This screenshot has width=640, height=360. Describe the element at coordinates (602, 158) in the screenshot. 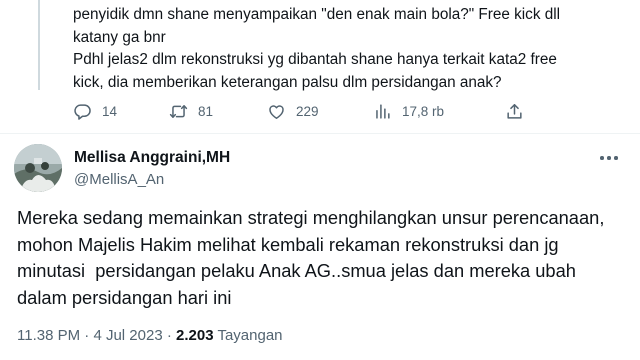

I see `more-dots-icon` at that location.